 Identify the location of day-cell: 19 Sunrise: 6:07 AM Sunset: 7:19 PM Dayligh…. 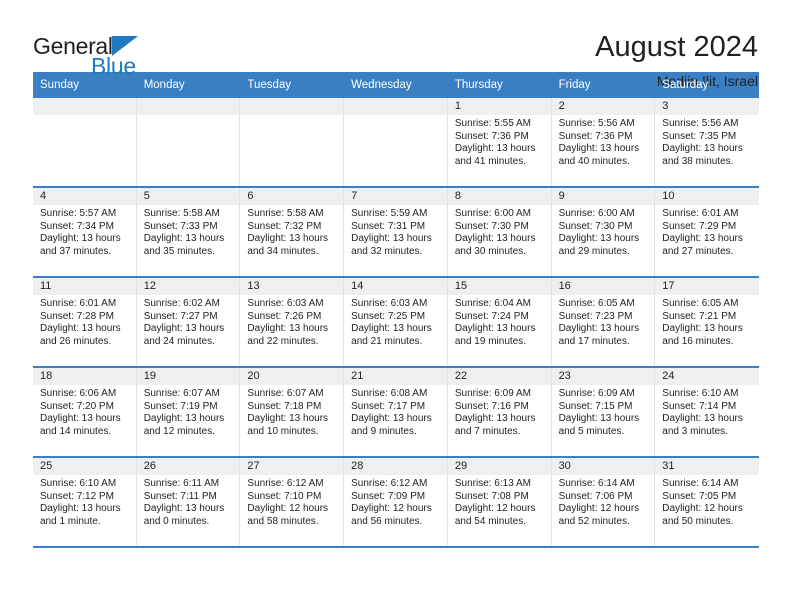
(188, 412).